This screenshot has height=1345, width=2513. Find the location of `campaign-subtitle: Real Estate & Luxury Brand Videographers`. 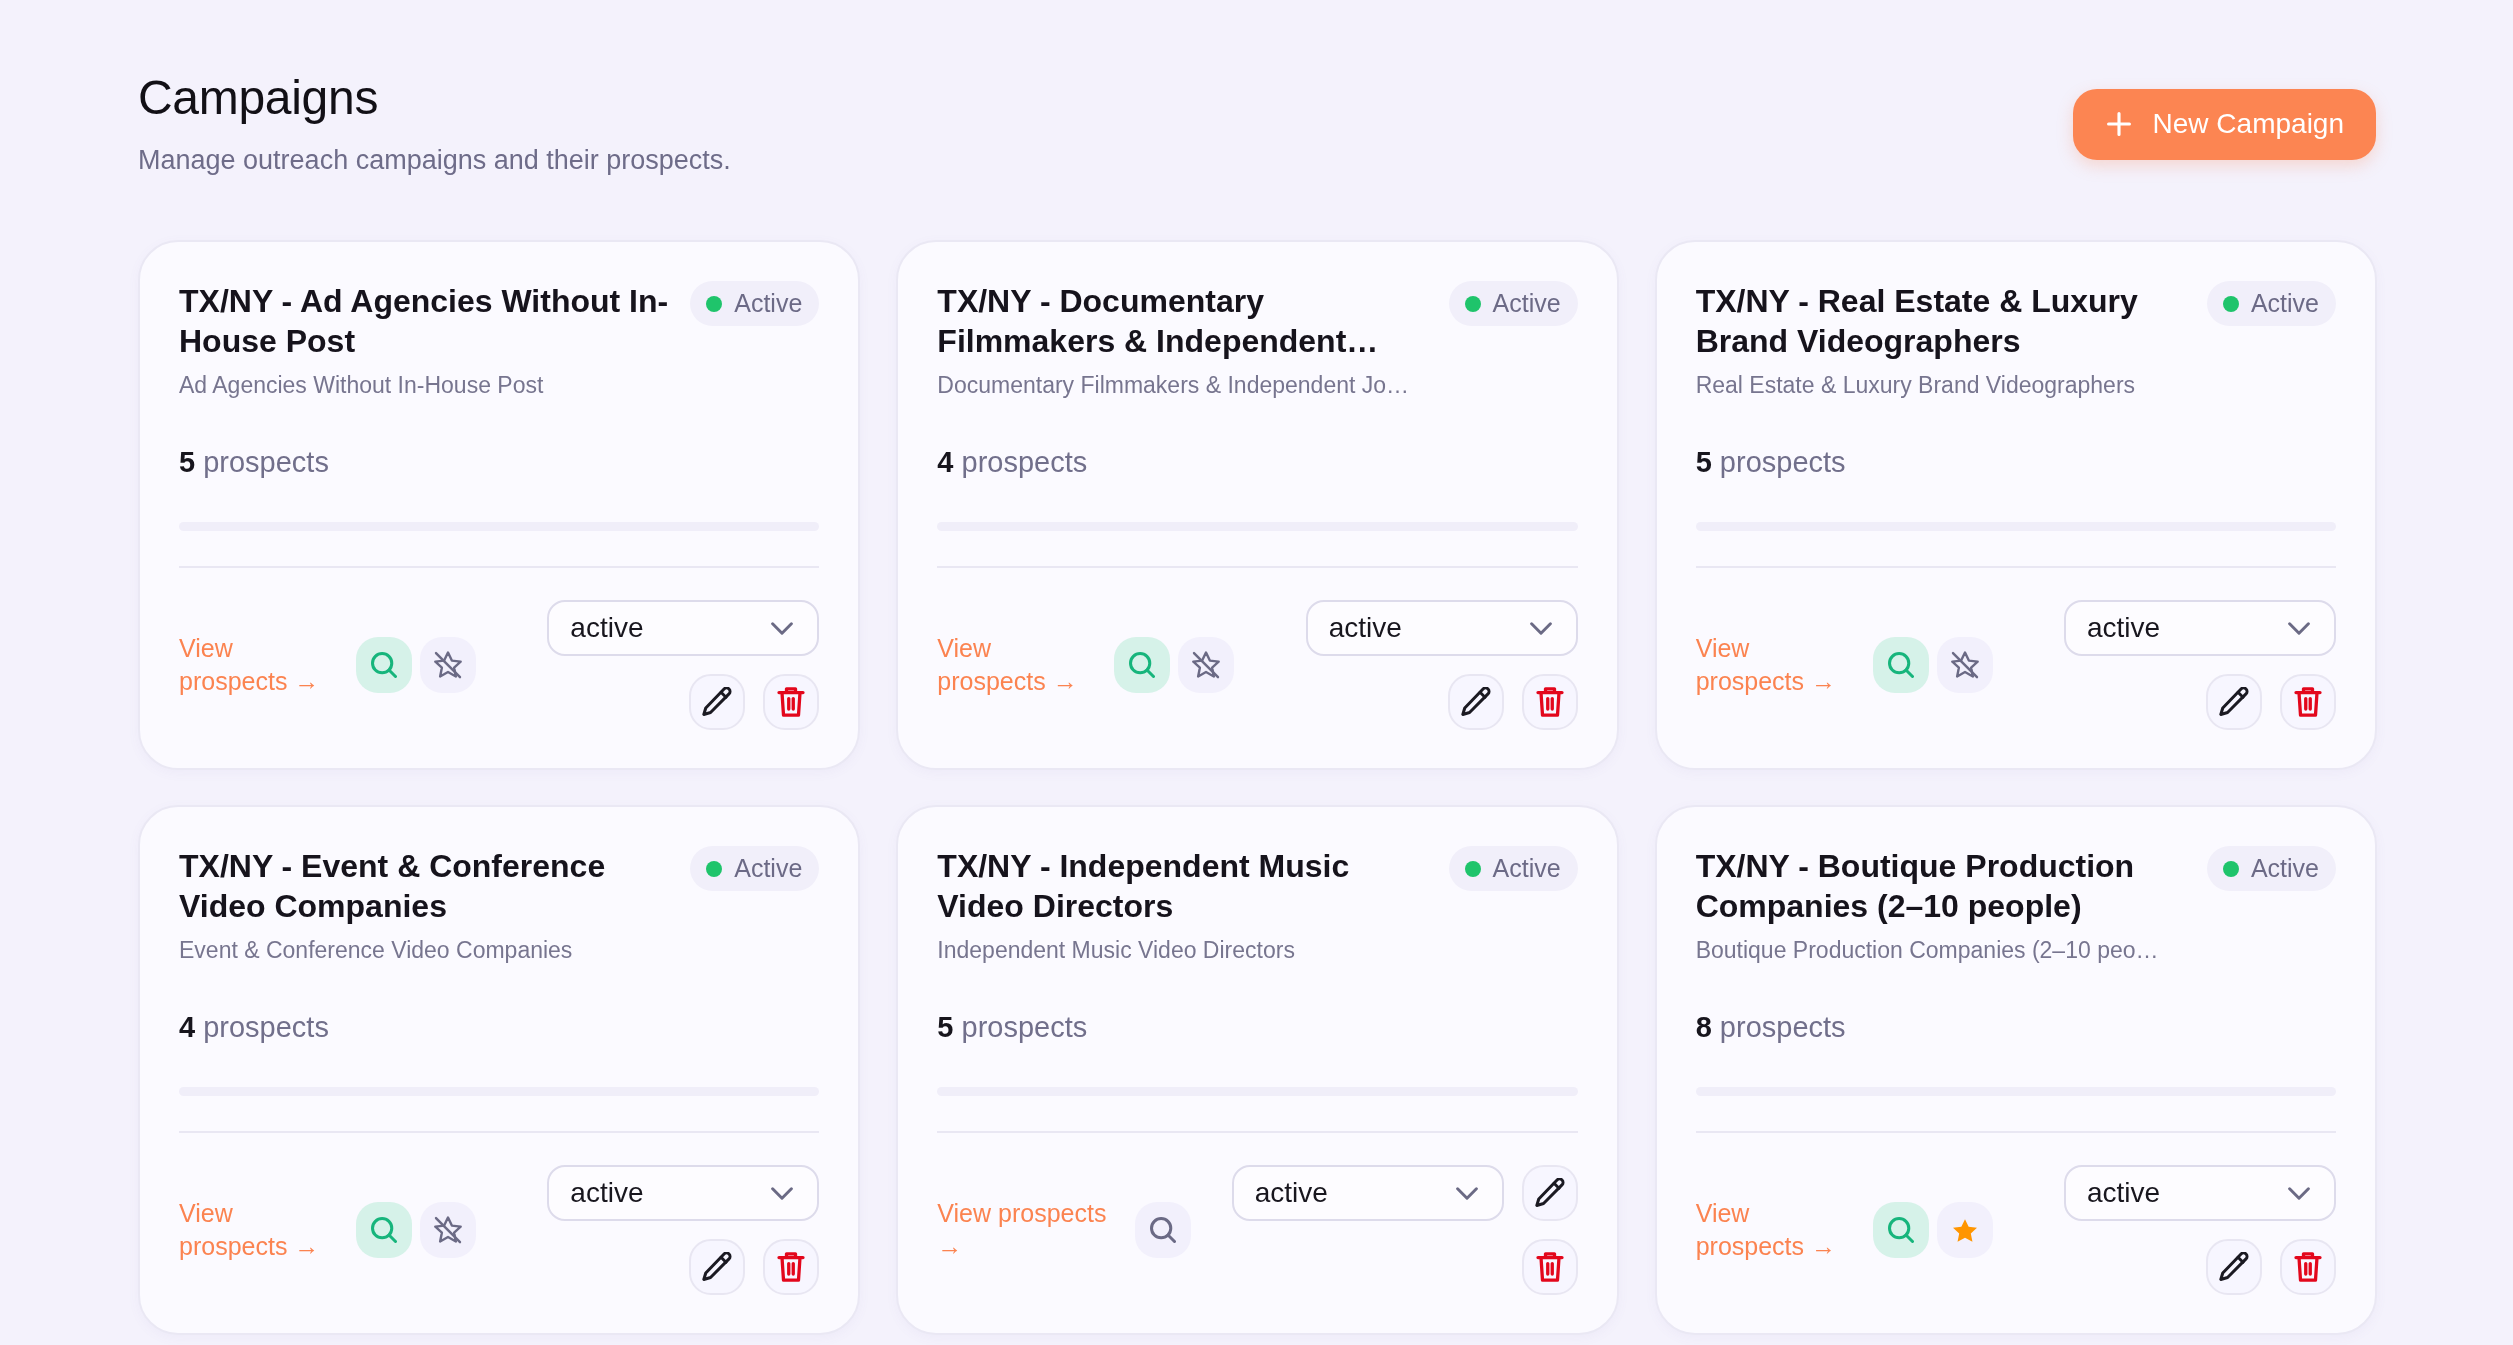

campaign-subtitle: Real Estate & Luxury Brand Videographers is located at coordinates (1916, 385).